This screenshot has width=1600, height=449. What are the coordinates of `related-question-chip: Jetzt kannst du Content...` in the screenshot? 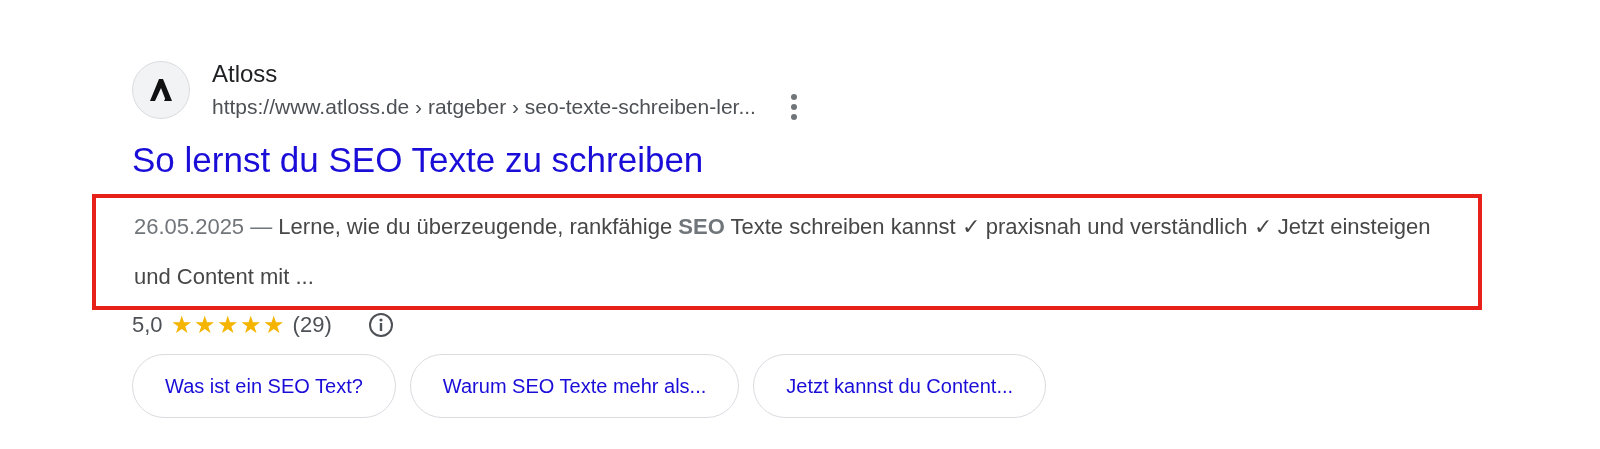 It's located at (900, 386).